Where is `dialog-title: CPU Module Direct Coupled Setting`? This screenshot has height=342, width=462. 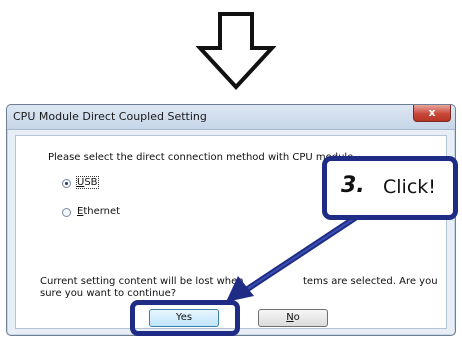 dialog-title: CPU Module Direct Coupled Setting is located at coordinates (110, 116).